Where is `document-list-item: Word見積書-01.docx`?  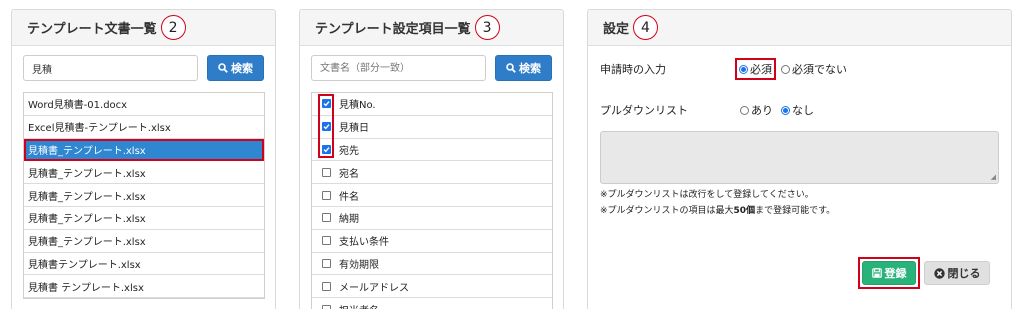 document-list-item: Word見積書-01.docx is located at coordinates (144, 104).